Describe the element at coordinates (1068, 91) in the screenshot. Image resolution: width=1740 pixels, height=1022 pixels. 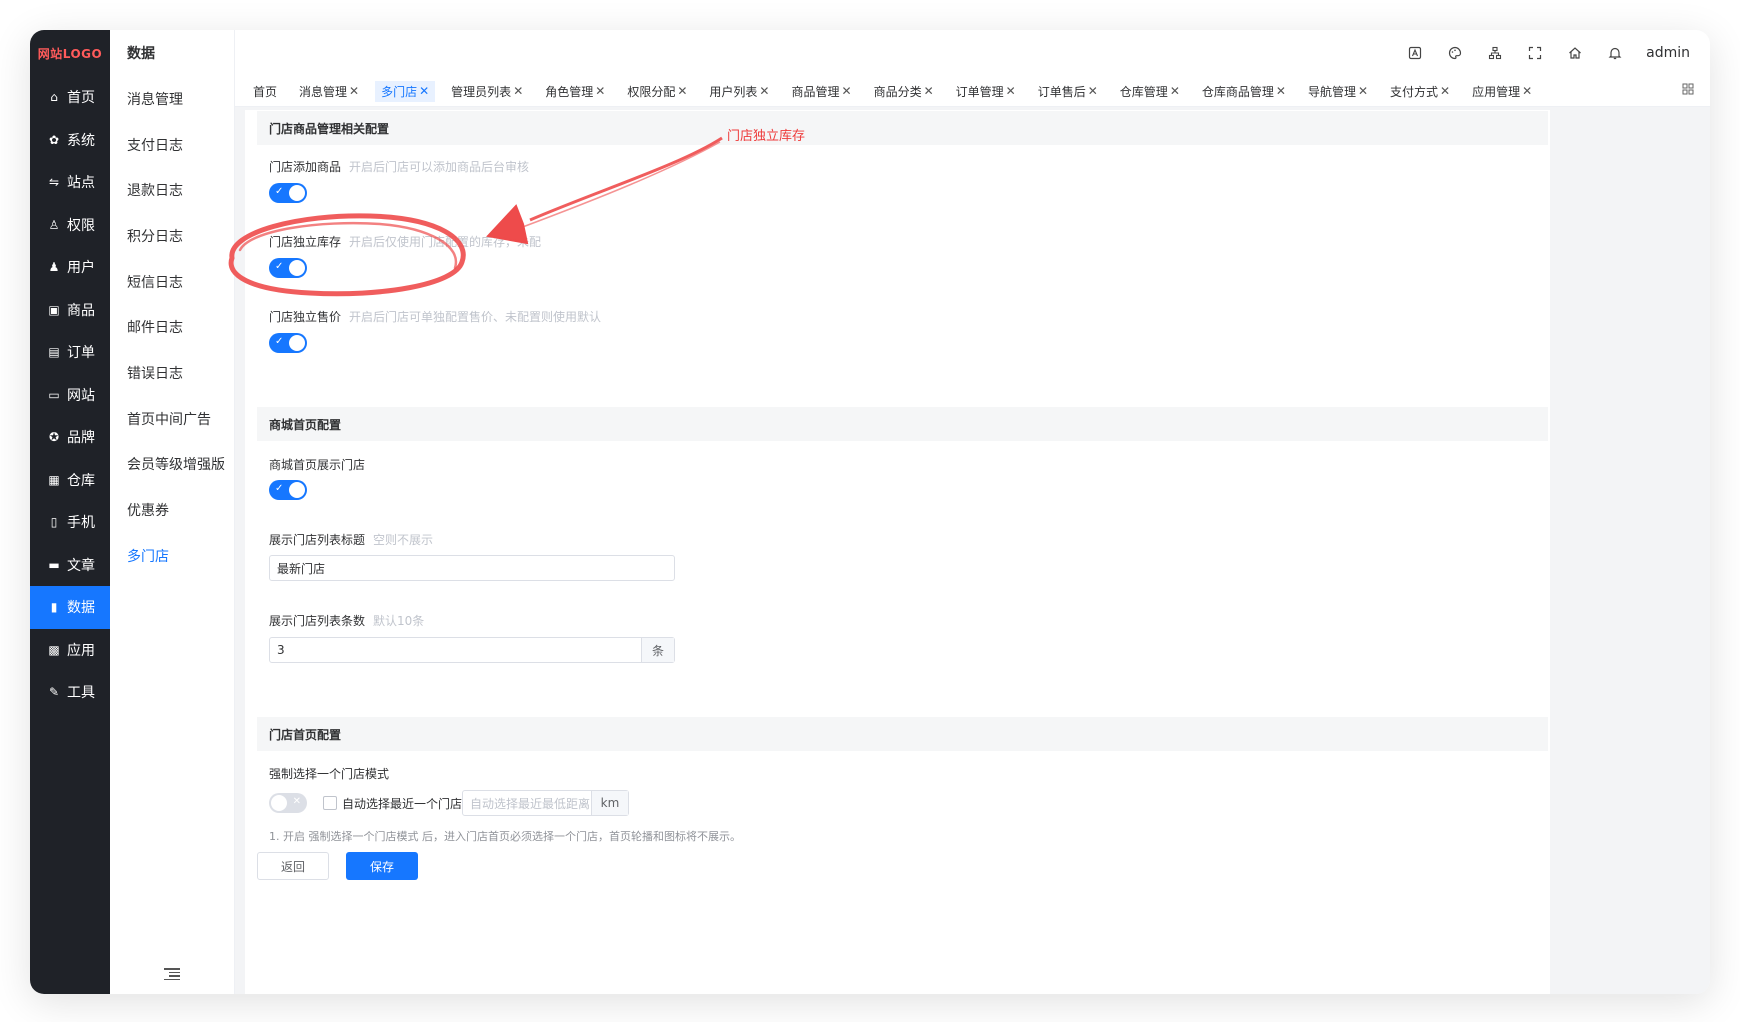
I see `tab: 订单售后 ✕` at that location.